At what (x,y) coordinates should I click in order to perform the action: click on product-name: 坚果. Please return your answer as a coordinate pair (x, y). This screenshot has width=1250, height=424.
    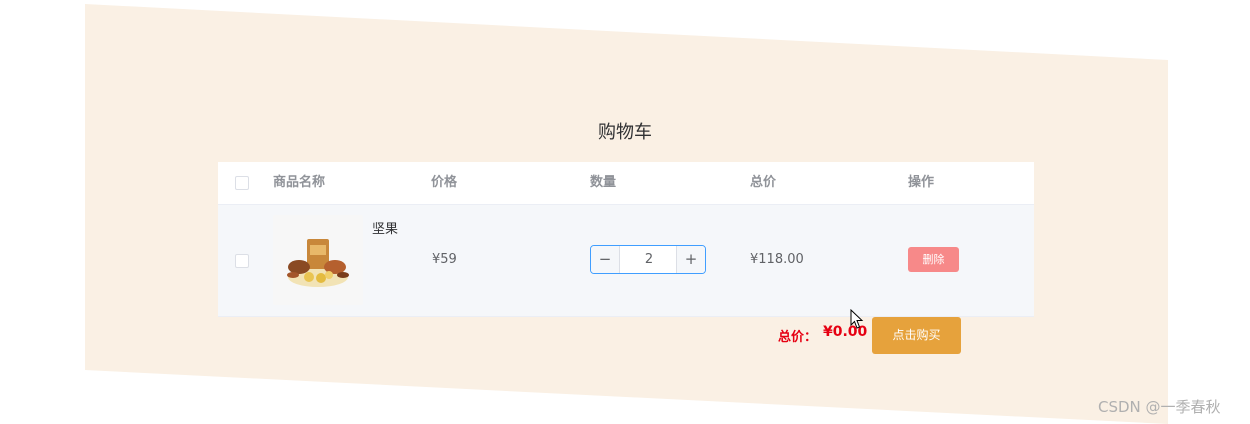
    Looking at the image, I should click on (385, 229).